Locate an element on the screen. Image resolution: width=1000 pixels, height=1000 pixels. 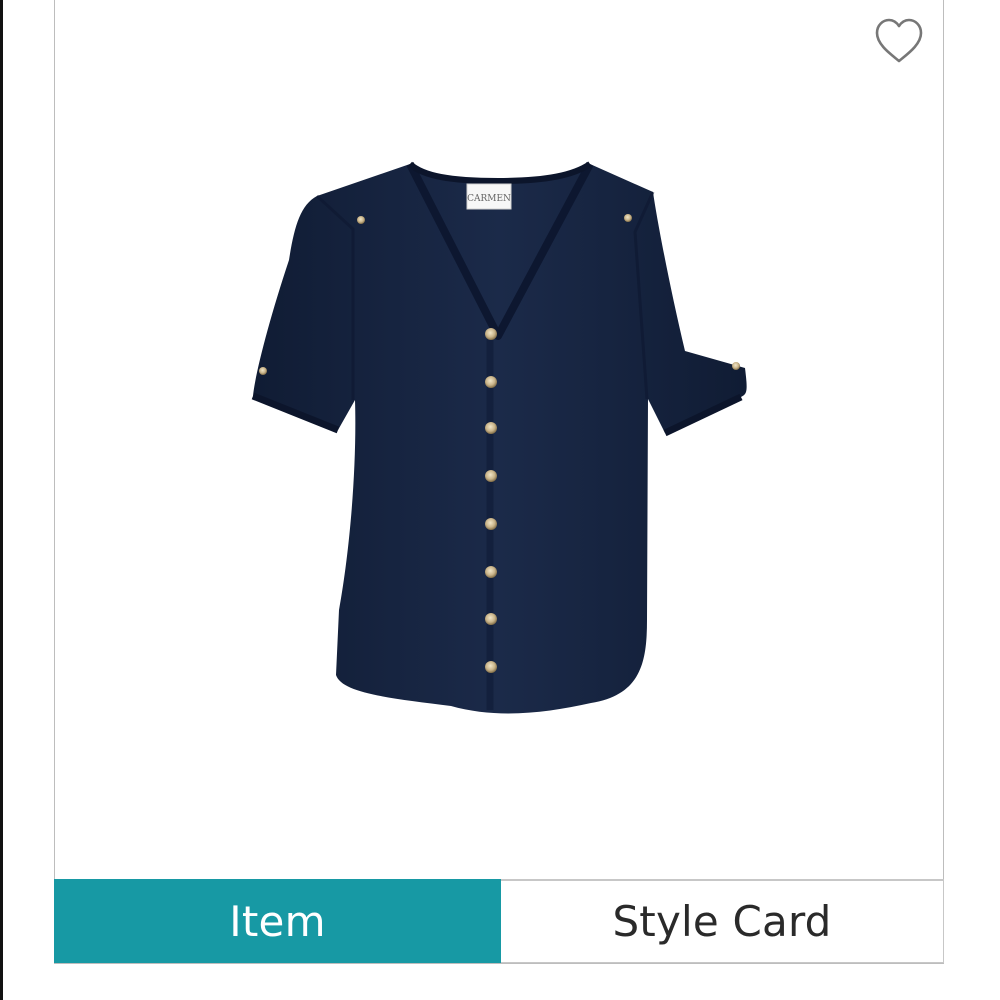
tab-item-label: Item is located at coordinates (277, 921).